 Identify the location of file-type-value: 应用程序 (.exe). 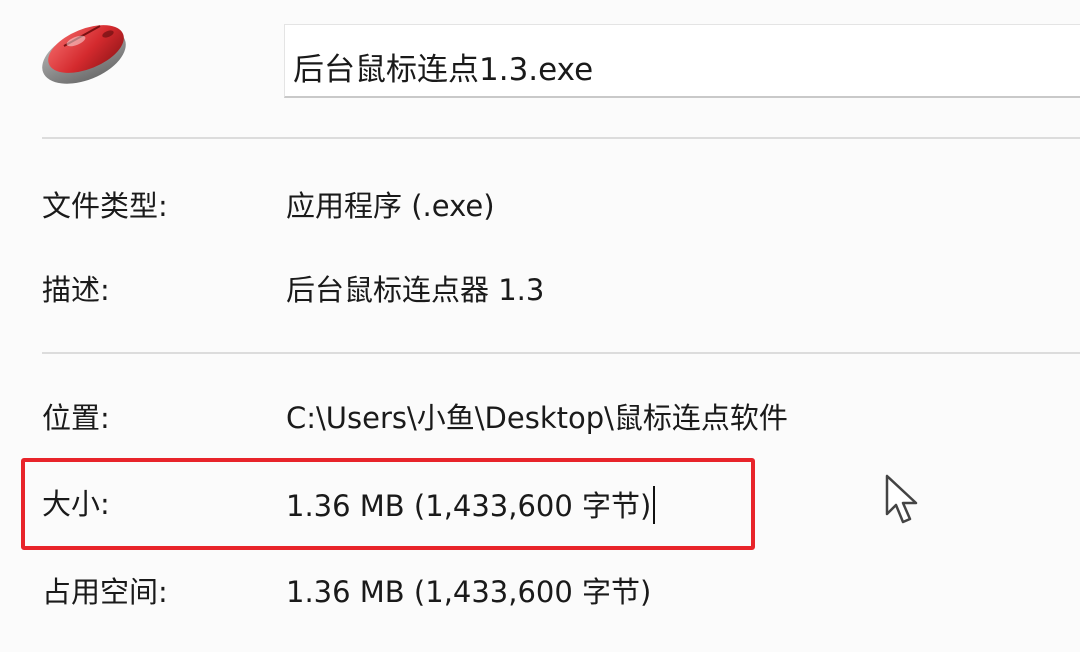
(390, 206).